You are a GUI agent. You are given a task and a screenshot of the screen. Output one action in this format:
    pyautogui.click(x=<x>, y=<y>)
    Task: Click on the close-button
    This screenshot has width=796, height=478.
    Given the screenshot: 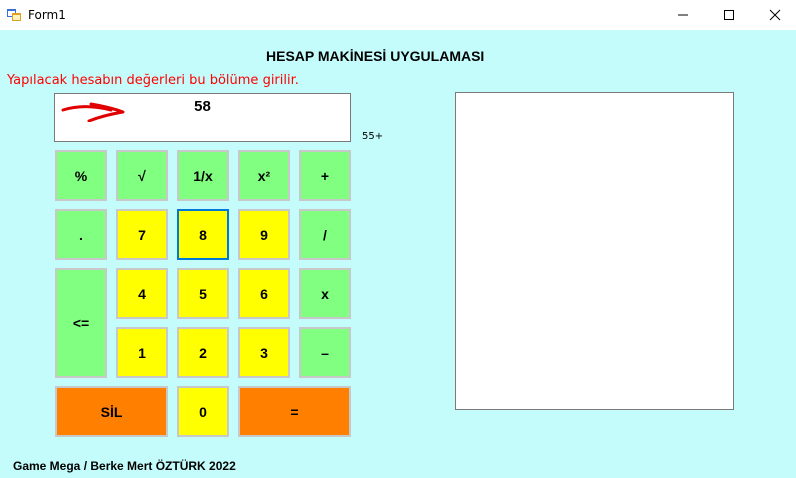 What is the action you would take?
    pyautogui.click(x=774, y=15)
    